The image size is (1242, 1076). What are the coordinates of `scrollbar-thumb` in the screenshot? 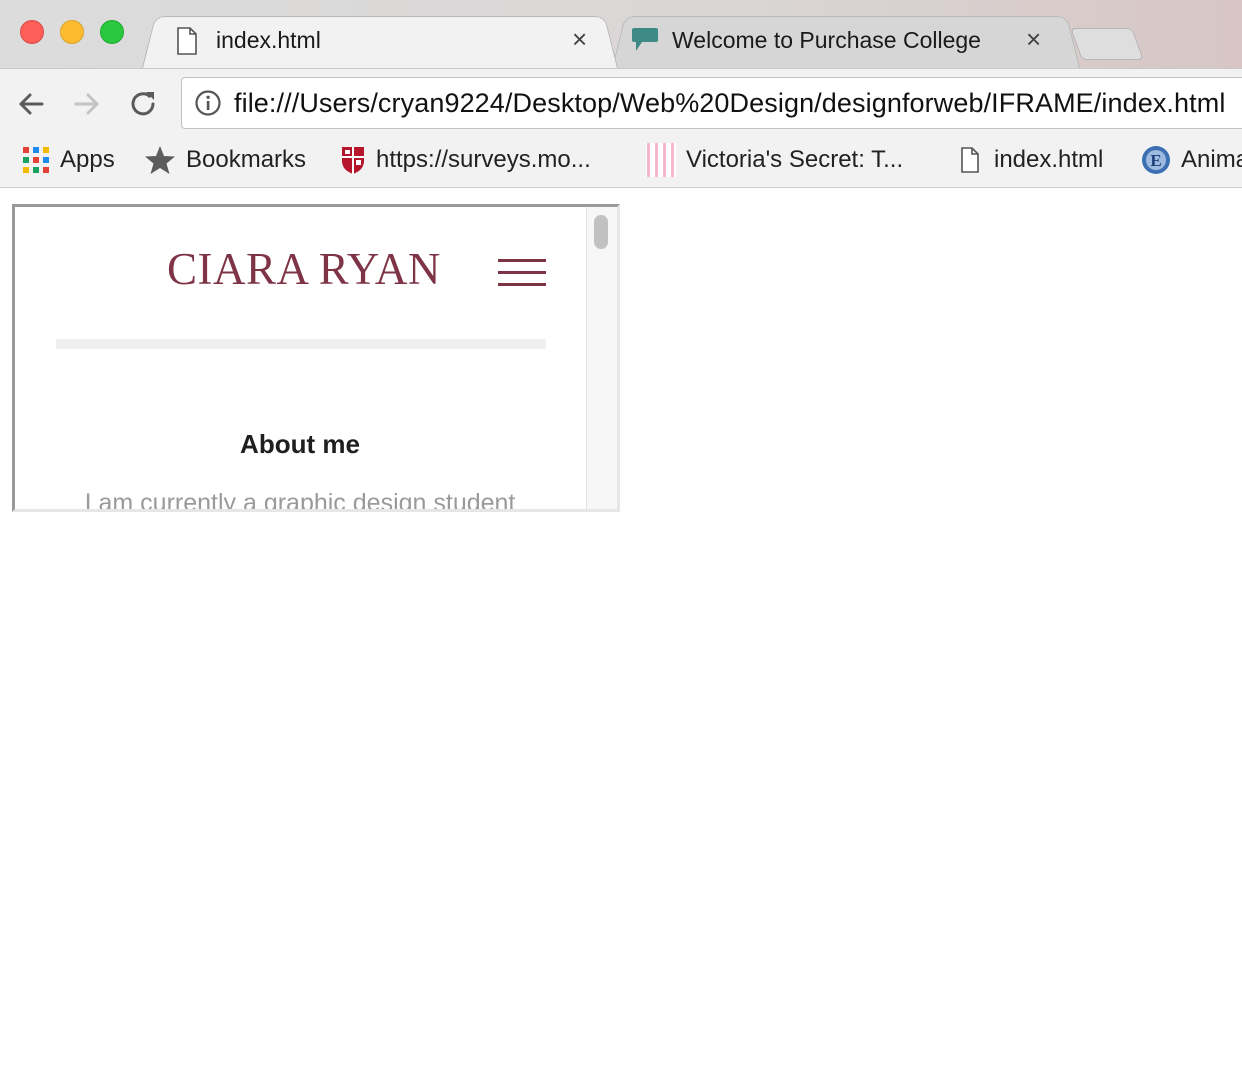 It's located at (601, 232).